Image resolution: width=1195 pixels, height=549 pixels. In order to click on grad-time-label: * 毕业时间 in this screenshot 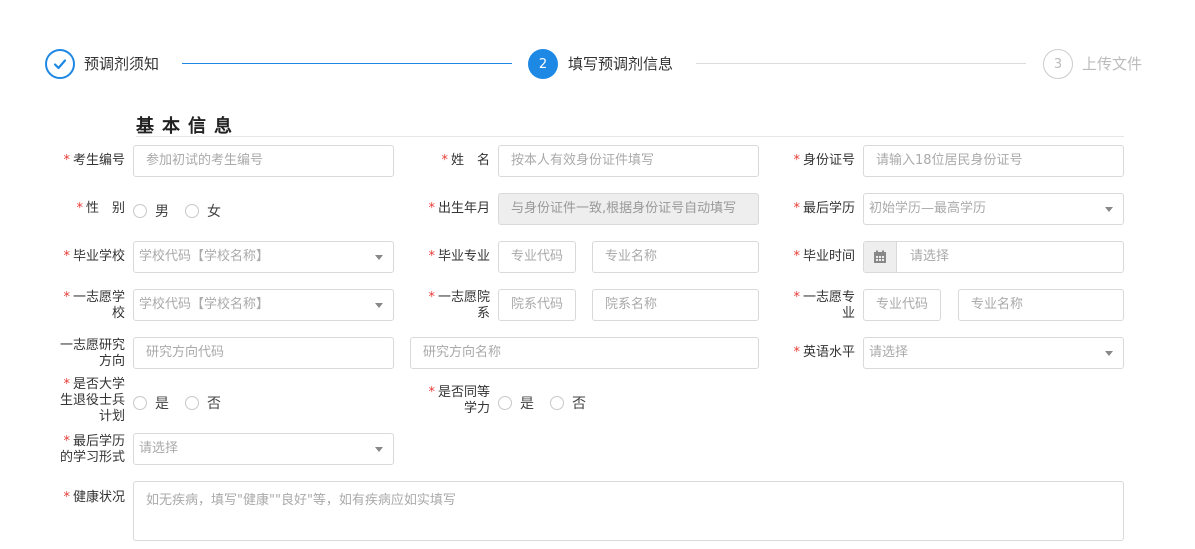, I will do `click(824, 256)`.